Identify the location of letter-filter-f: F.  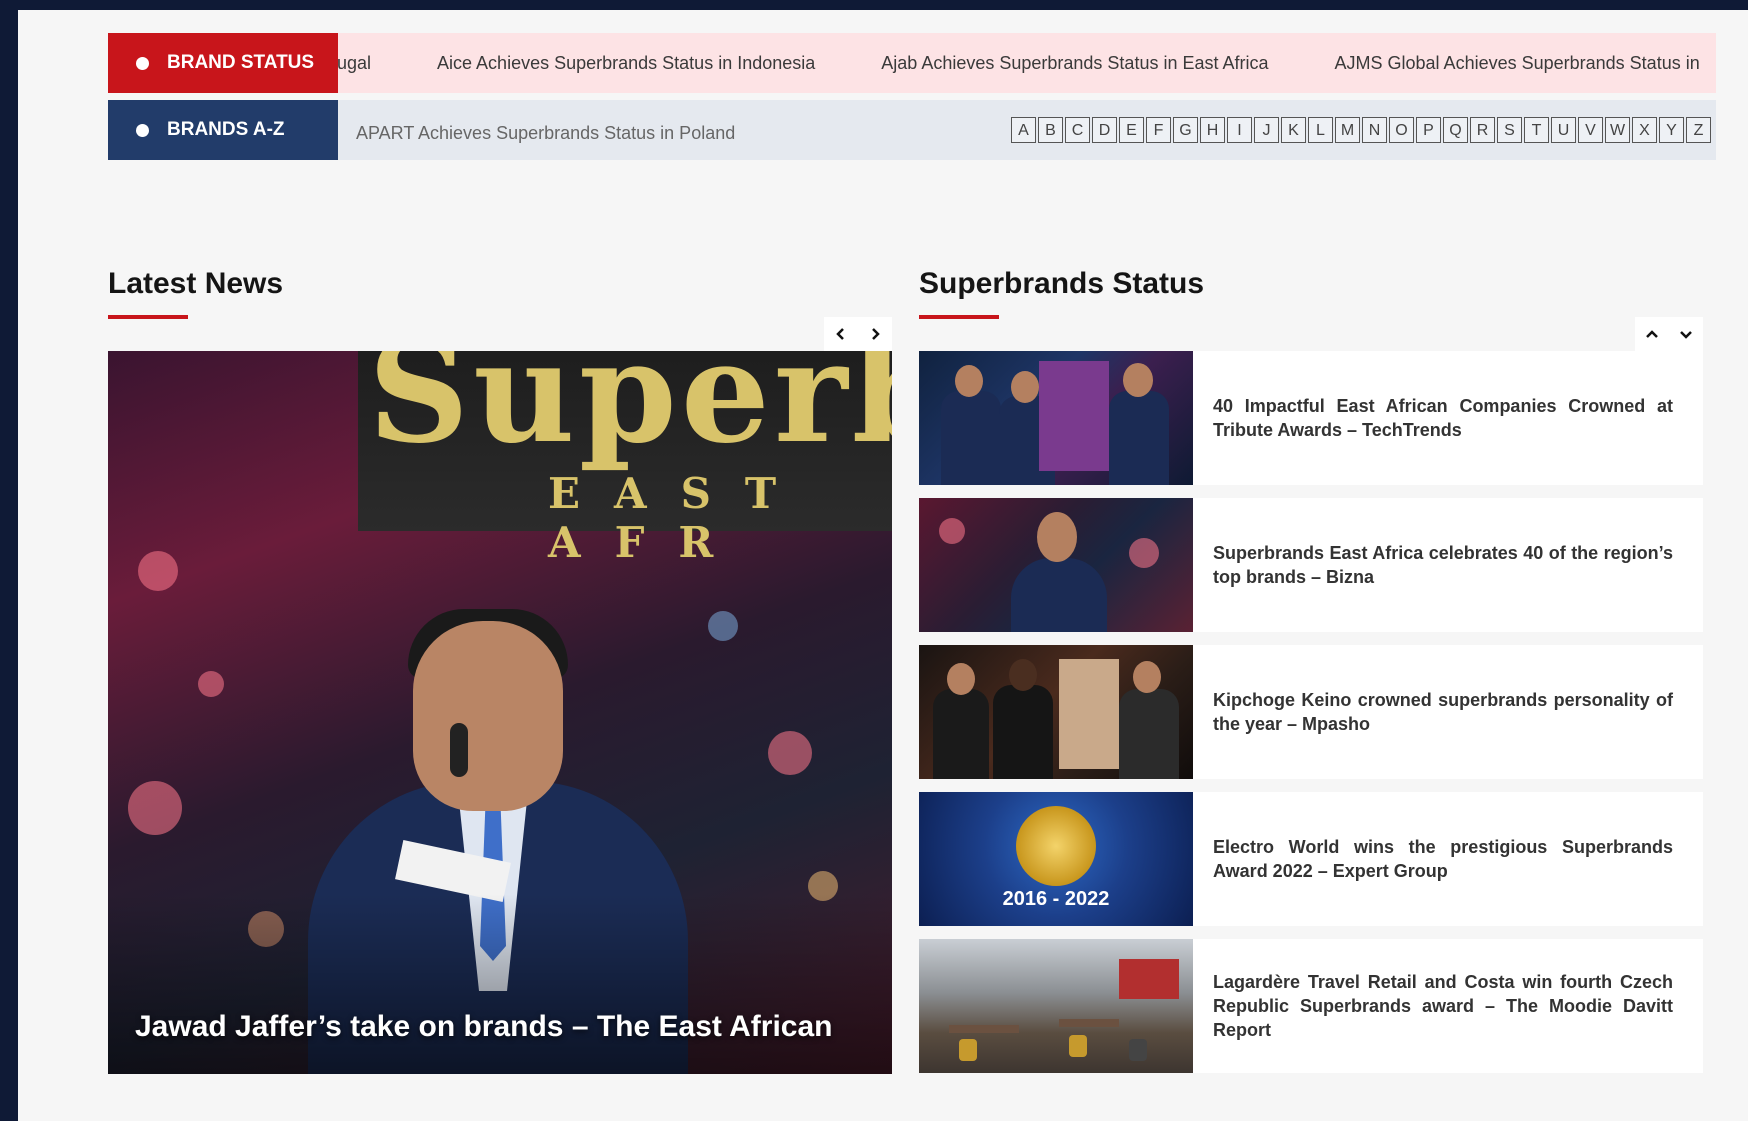
(1158, 130).